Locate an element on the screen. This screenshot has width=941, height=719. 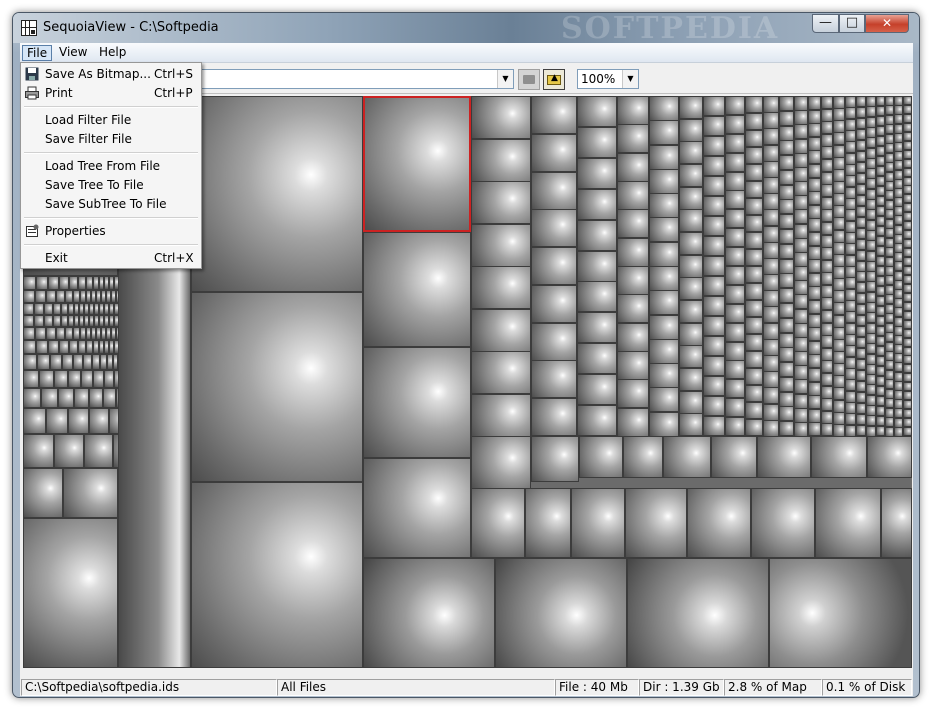
minimize-button: — is located at coordinates (825, 23).